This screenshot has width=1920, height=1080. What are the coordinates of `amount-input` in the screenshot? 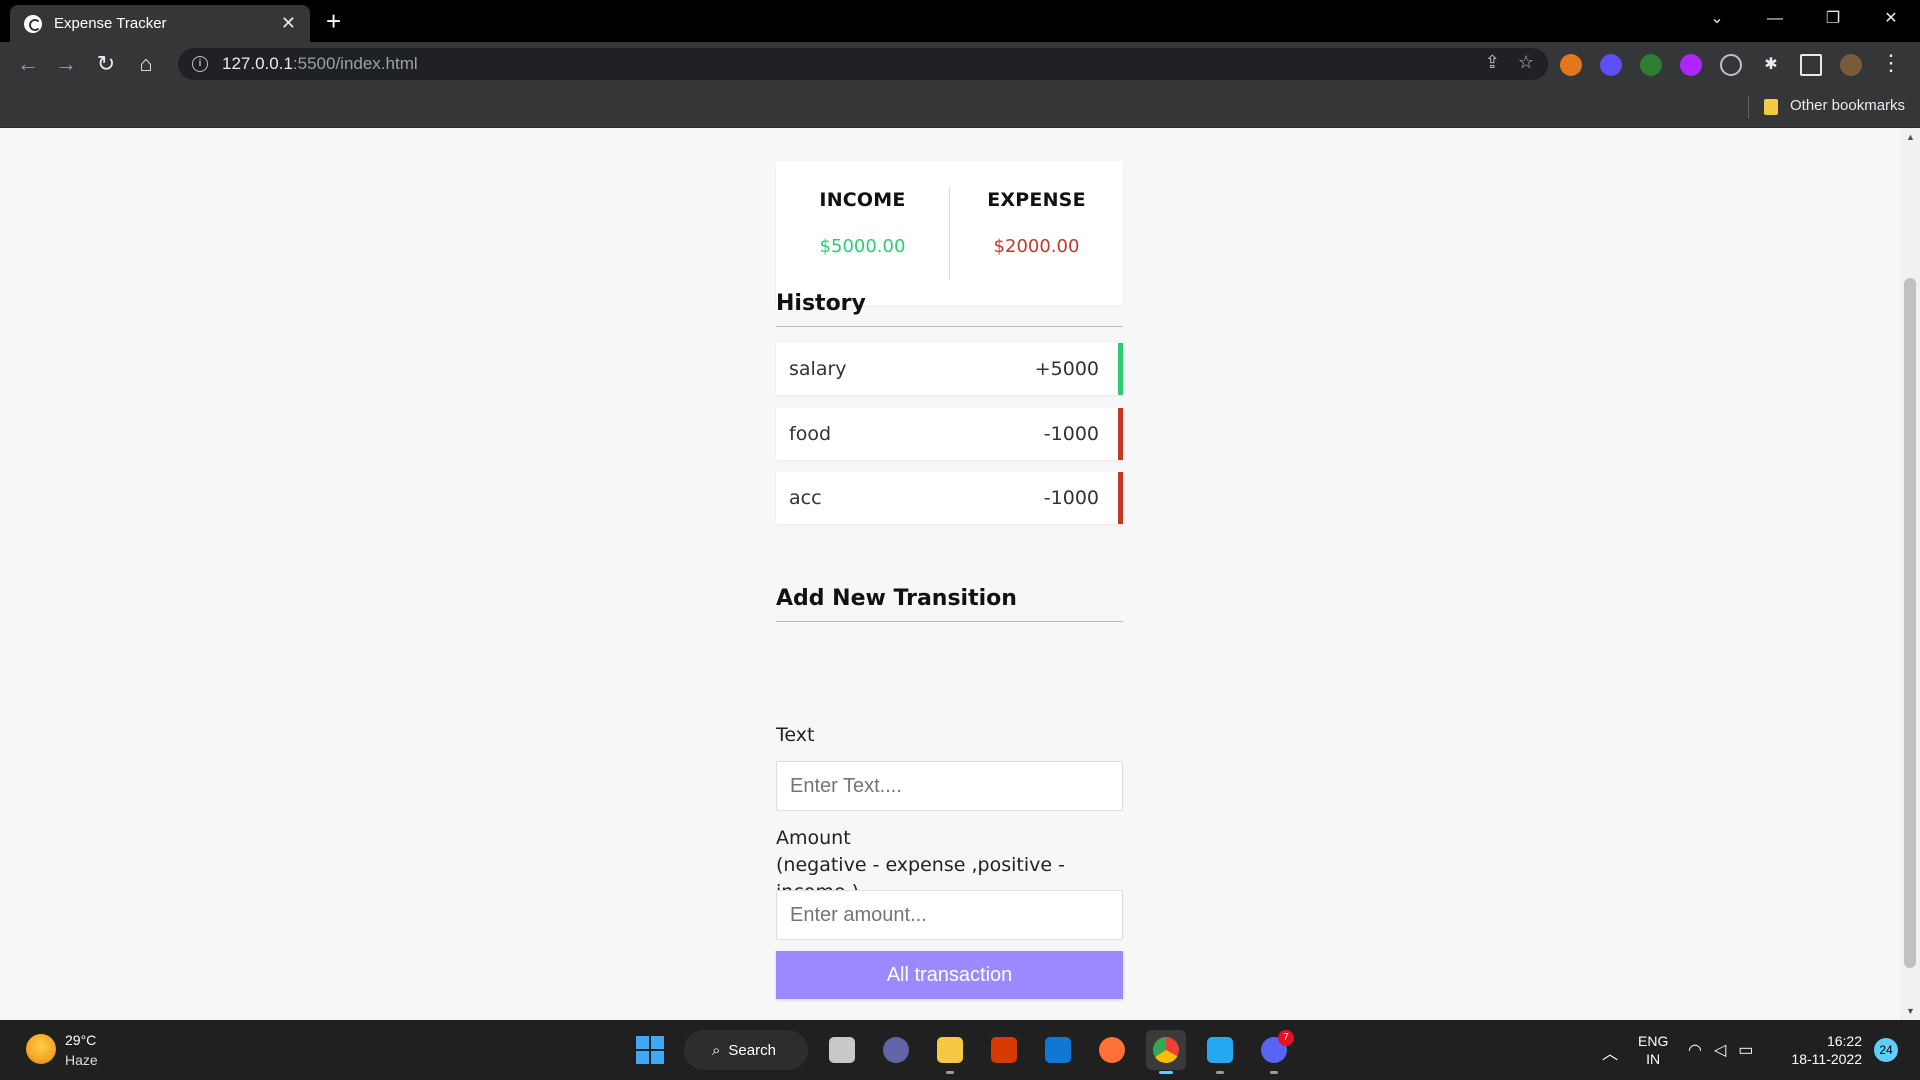 It's located at (949, 915).